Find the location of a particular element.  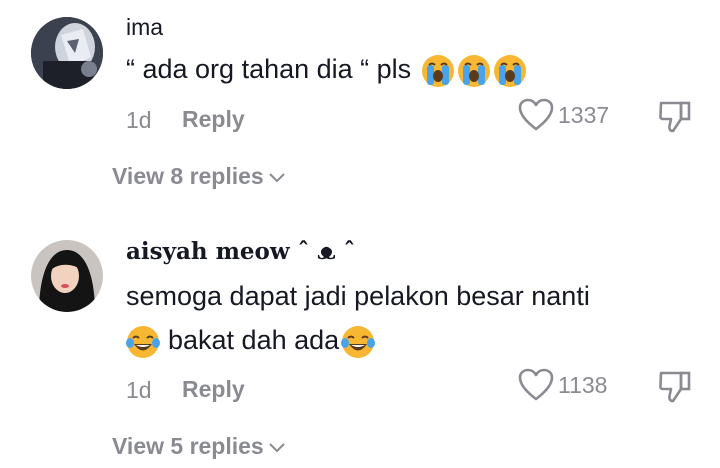

view-replies-button: View 5 replies is located at coordinates (199, 446).